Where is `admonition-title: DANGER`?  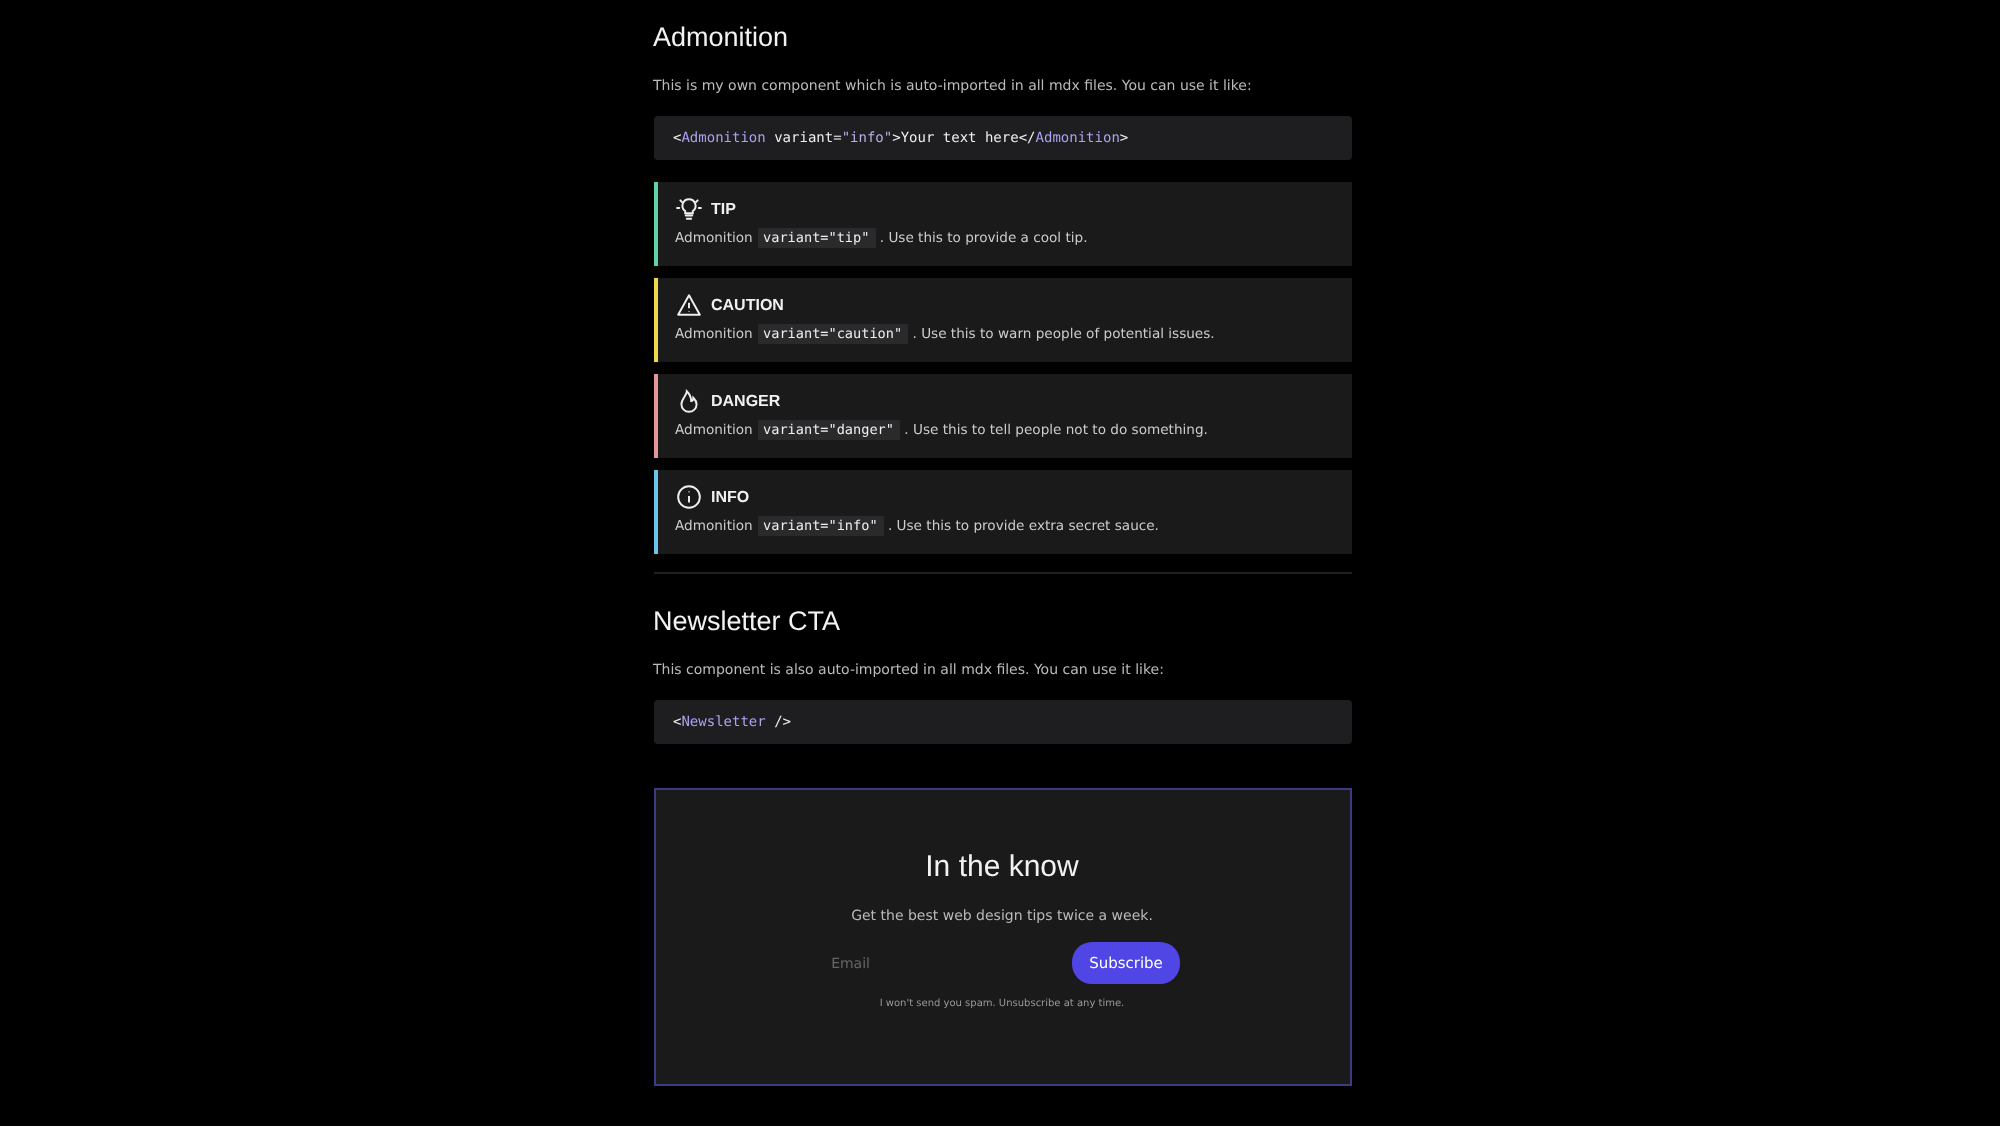 admonition-title: DANGER is located at coordinates (746, 401).